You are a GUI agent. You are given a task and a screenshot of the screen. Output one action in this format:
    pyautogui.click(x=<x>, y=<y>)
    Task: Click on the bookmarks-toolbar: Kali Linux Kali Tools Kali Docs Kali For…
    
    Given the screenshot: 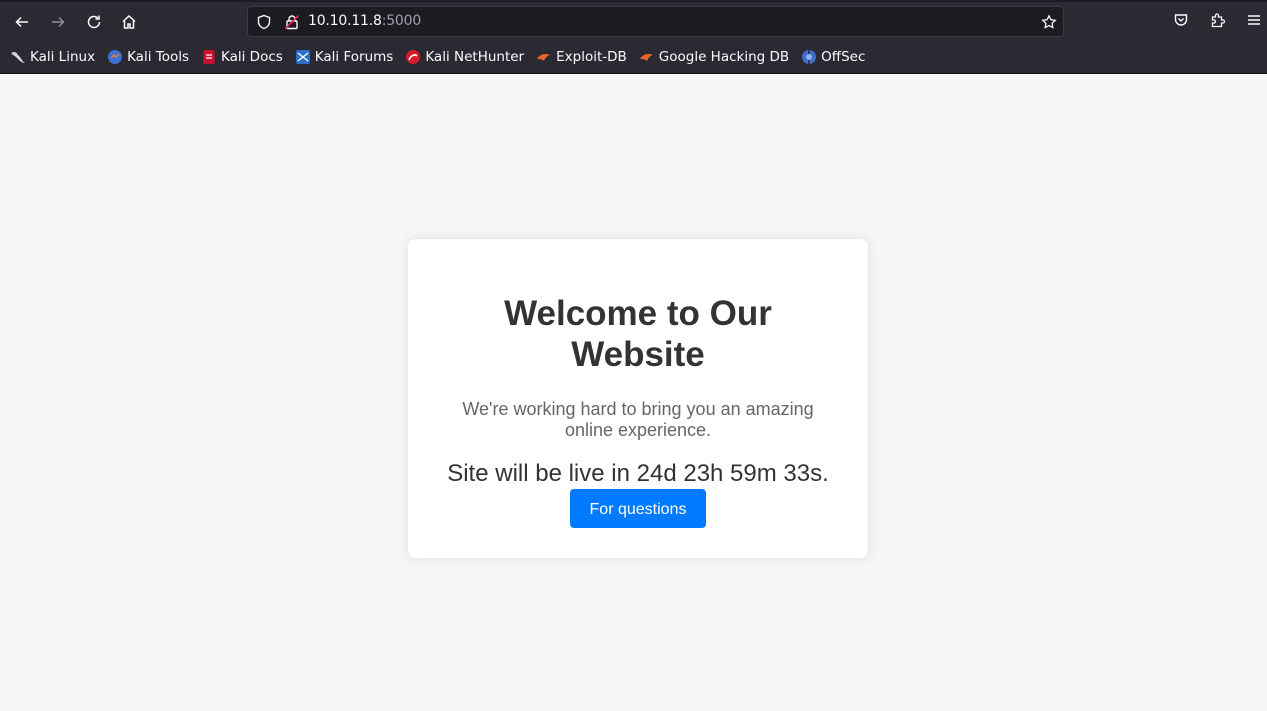 What is the action you would take?
    pyautogui.click(x=432, y=57)
    